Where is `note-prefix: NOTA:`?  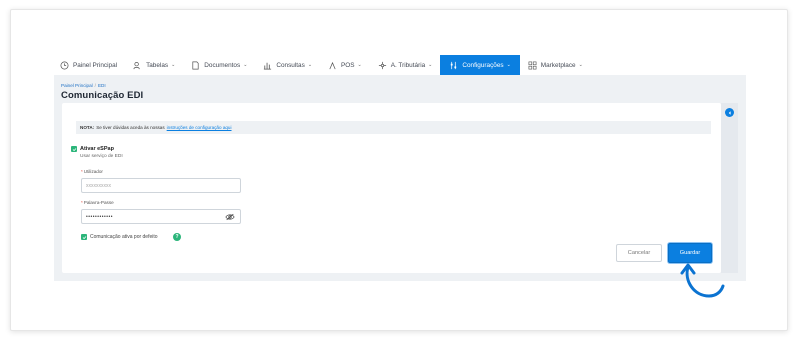 note-prefix: NOTA: is located at coordinates (87, 127).